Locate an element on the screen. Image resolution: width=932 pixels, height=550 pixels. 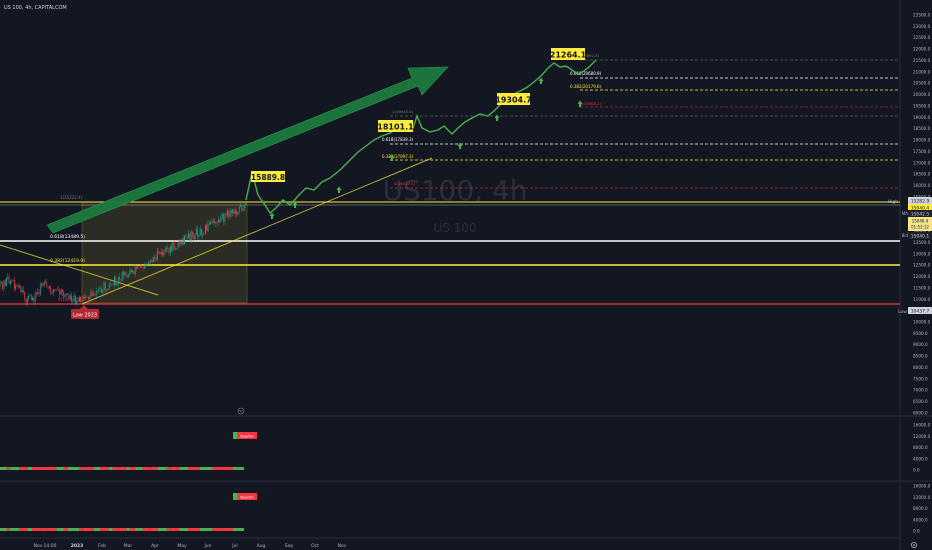
proj1-label-0: 0(16017.0) is located at coordinates (405, 183).